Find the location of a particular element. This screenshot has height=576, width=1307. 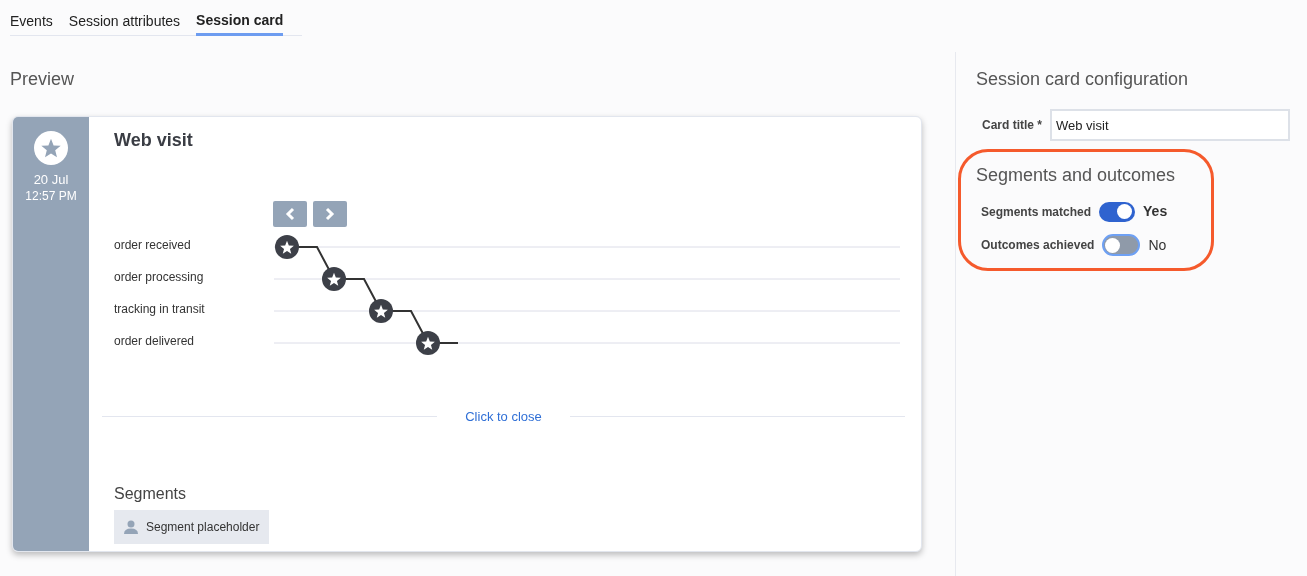

tab: Events is located at coordinates (31, 23).